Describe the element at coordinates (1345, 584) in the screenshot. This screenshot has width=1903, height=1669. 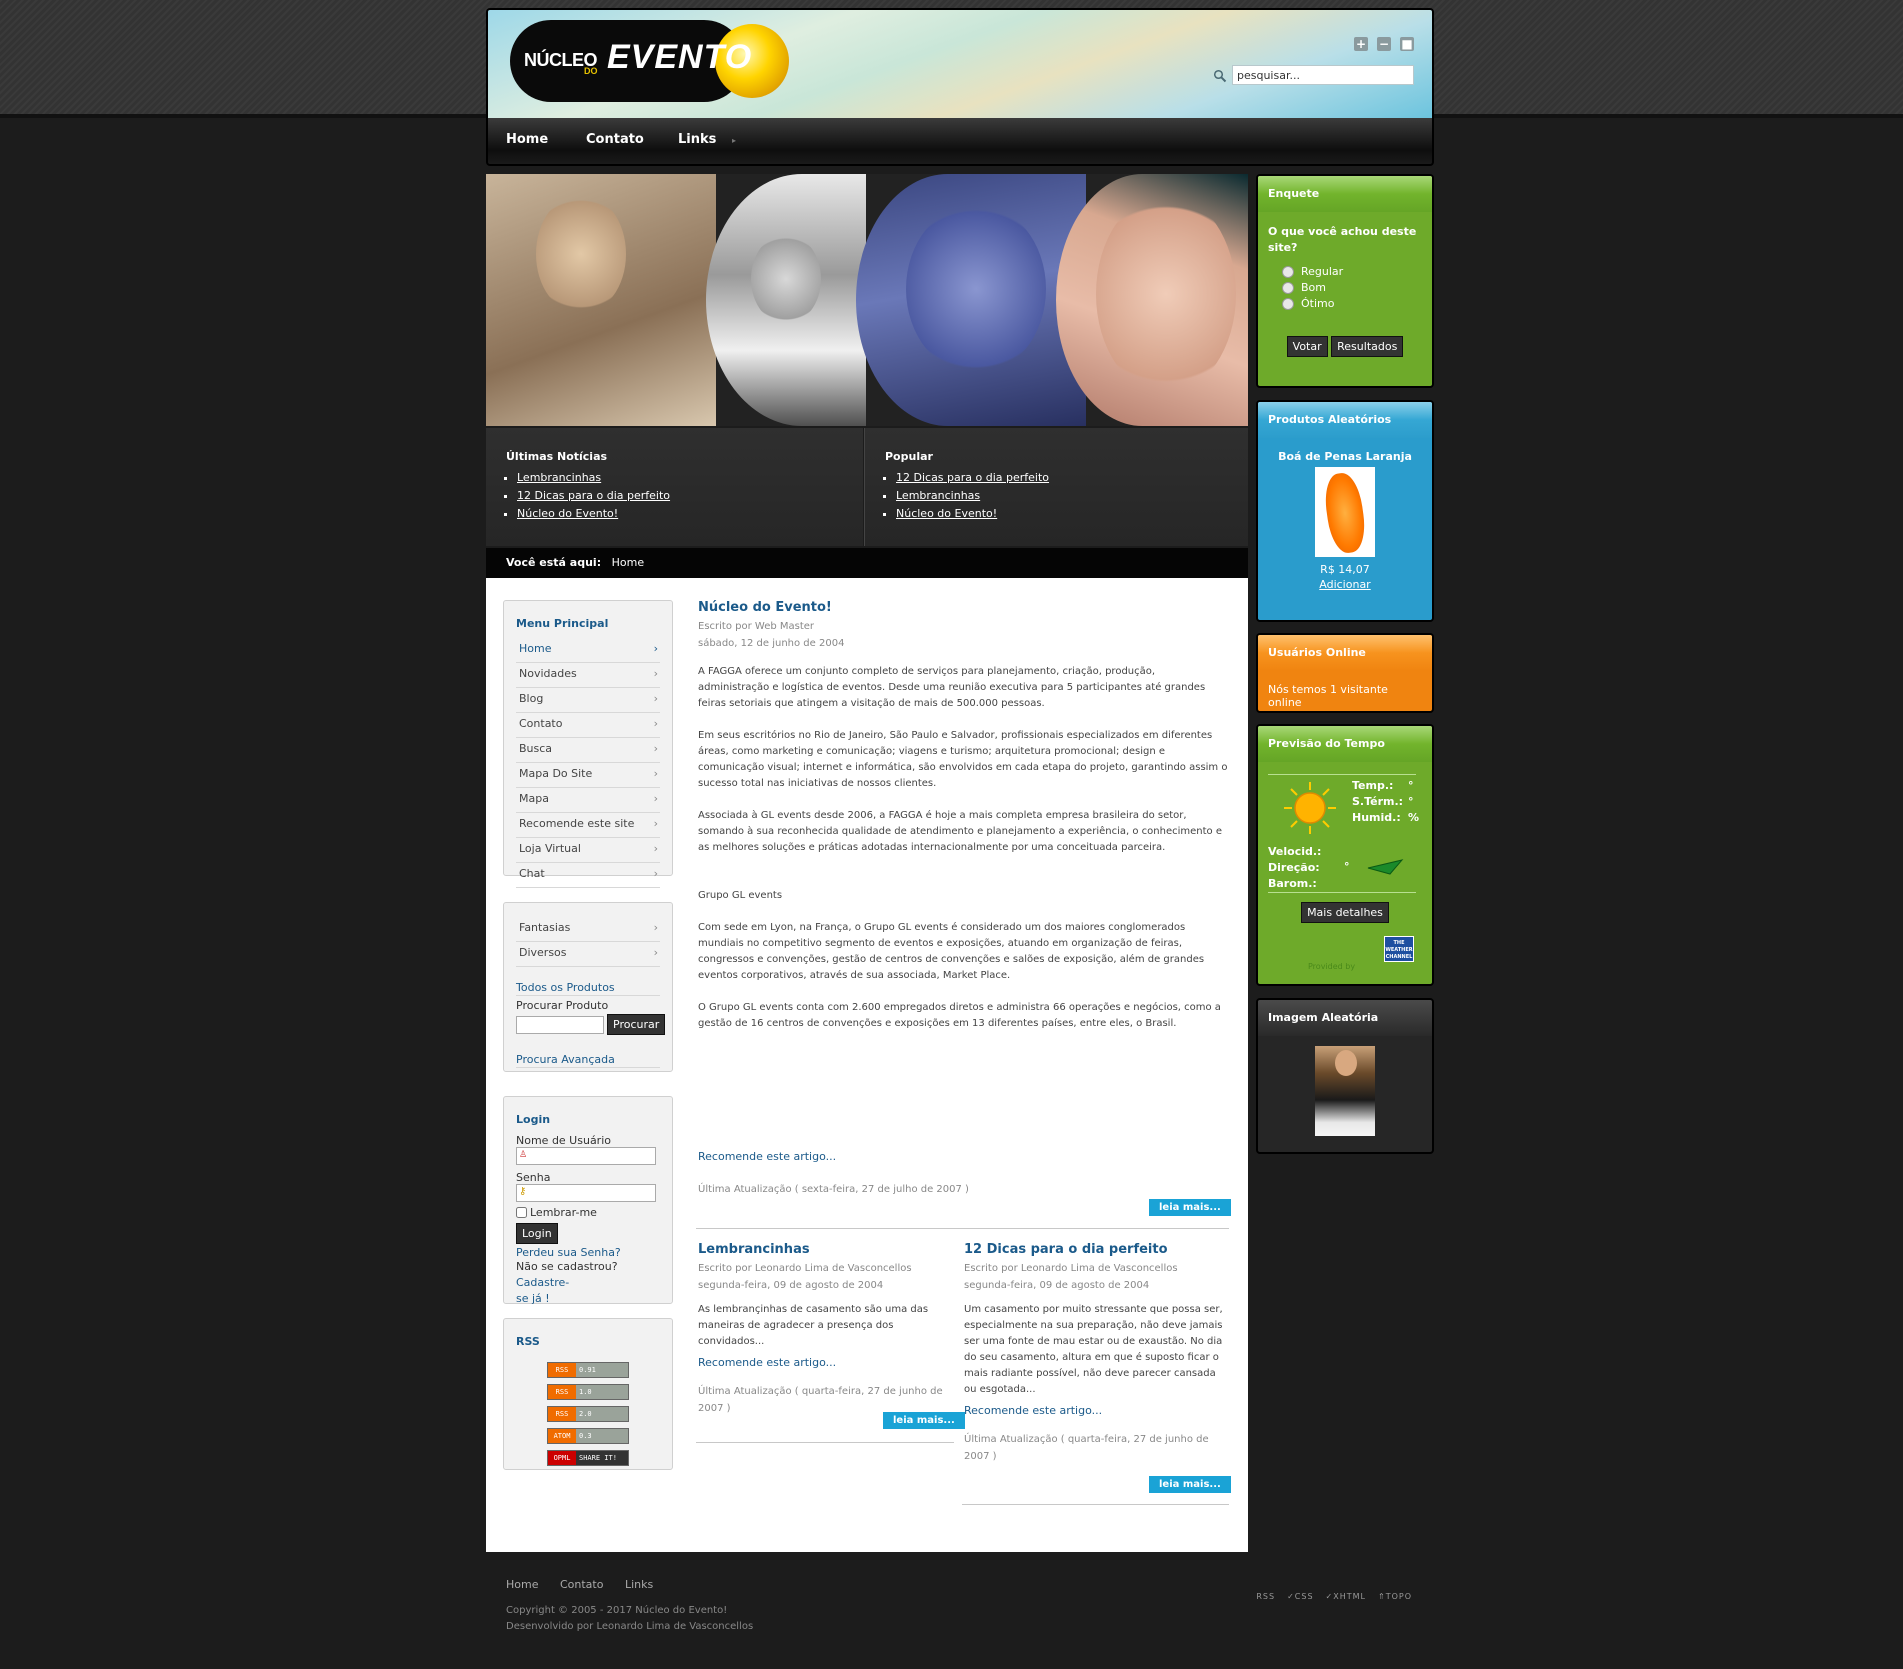
I see `add-to-cart-link: Adicionar` at that location.